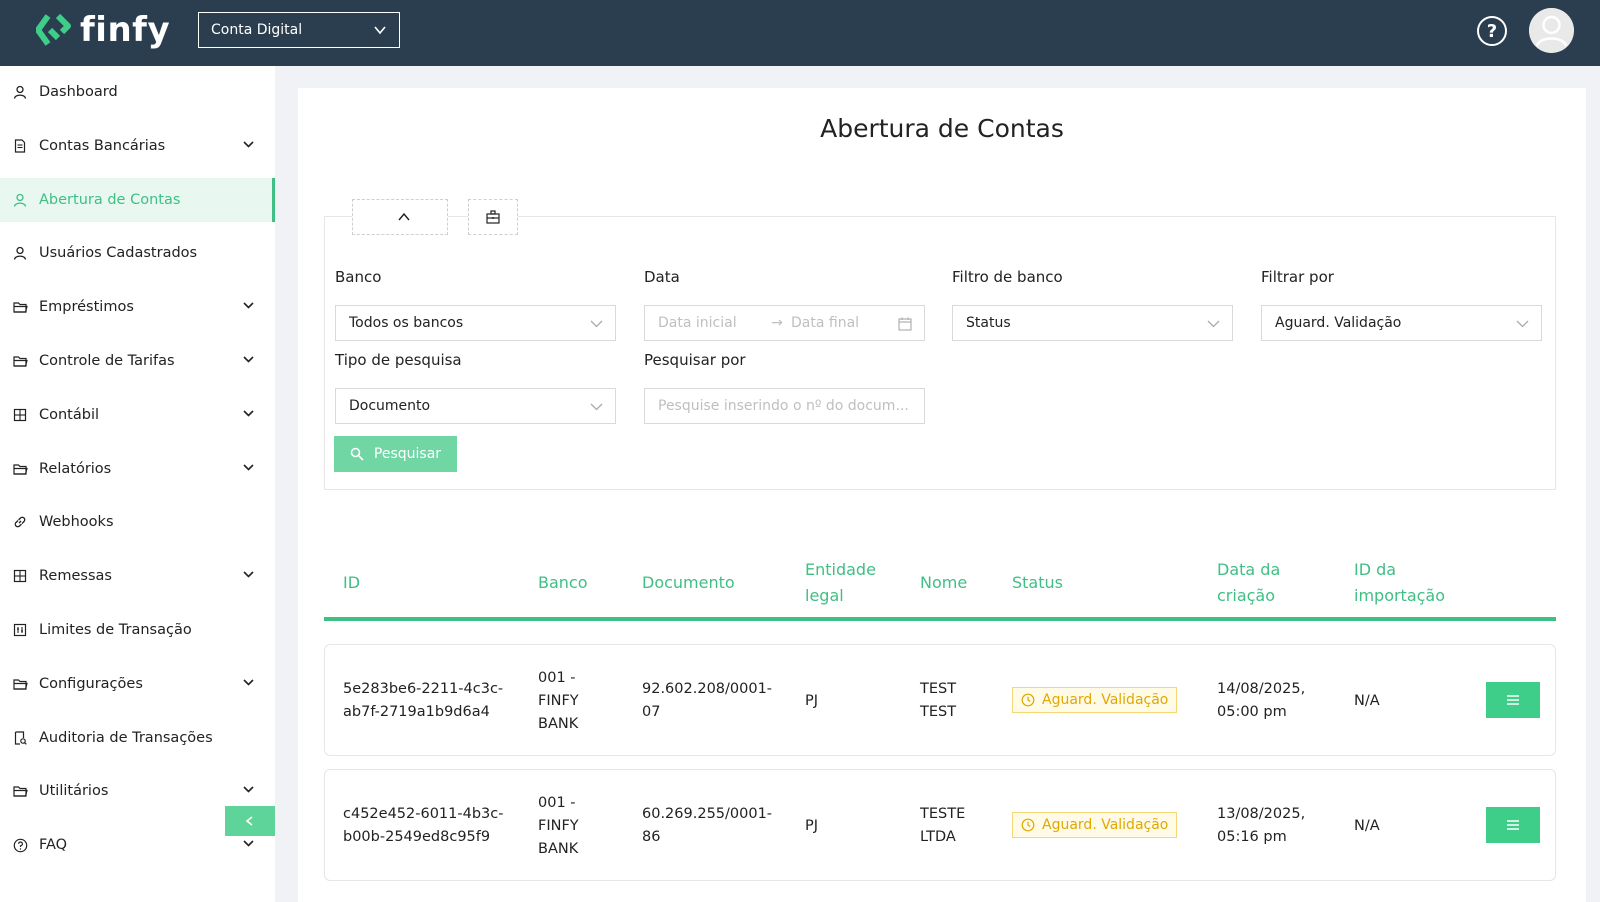  Describe the element at coordinates (651, 712) in the screenshot. I see `cell-line: 07` at that location.